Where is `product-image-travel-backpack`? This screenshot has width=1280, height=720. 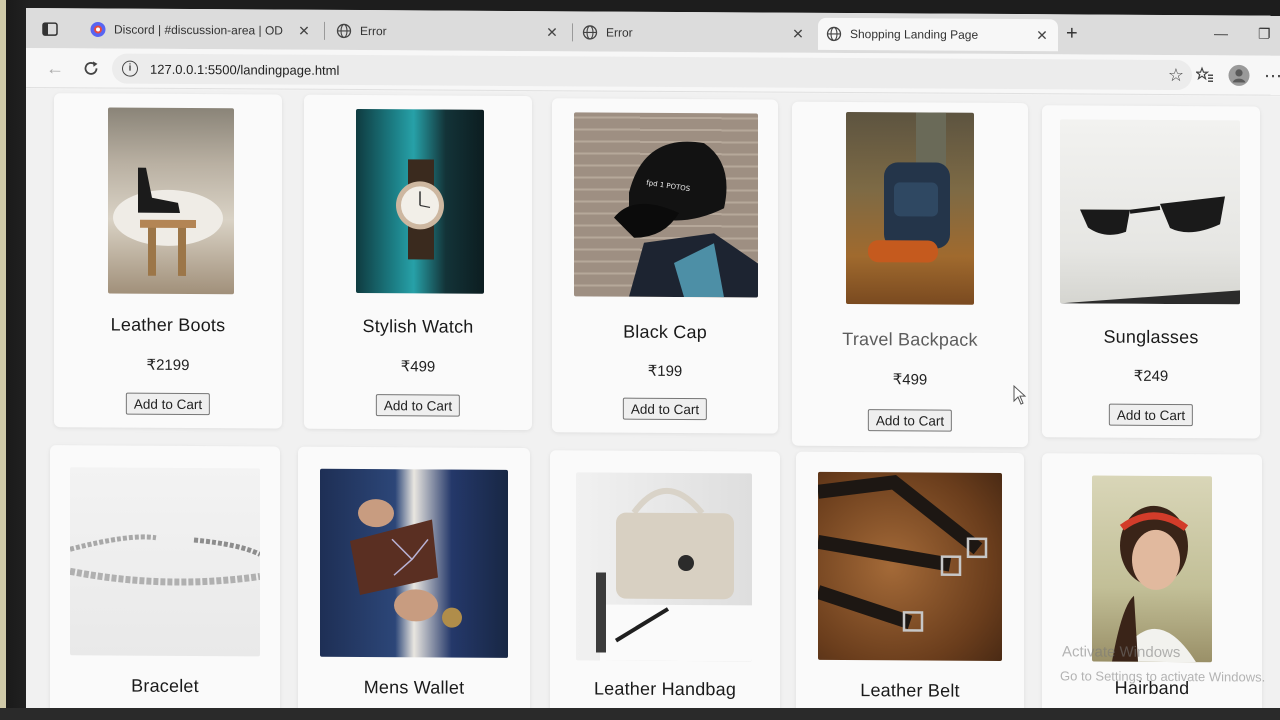 product-image-travel-backpack is located at coordinates (910, 208).